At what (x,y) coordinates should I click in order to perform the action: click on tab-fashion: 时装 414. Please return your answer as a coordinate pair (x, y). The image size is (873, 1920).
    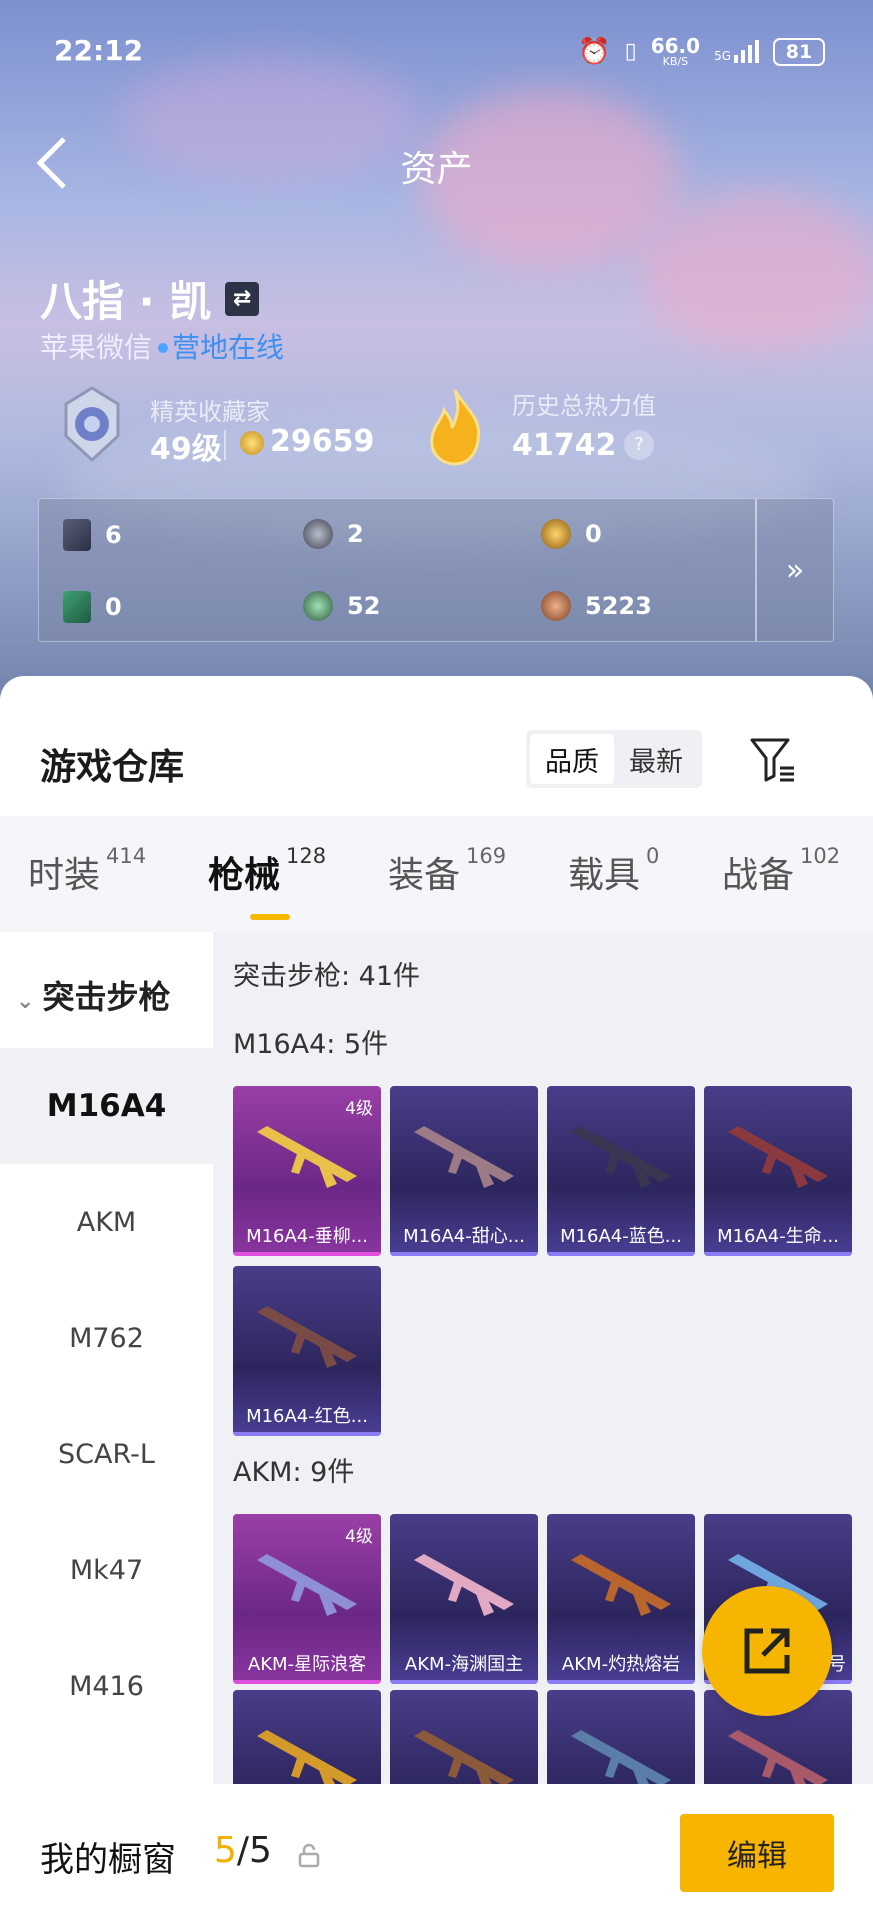
    Looking at the image, I should click on (87, 871).